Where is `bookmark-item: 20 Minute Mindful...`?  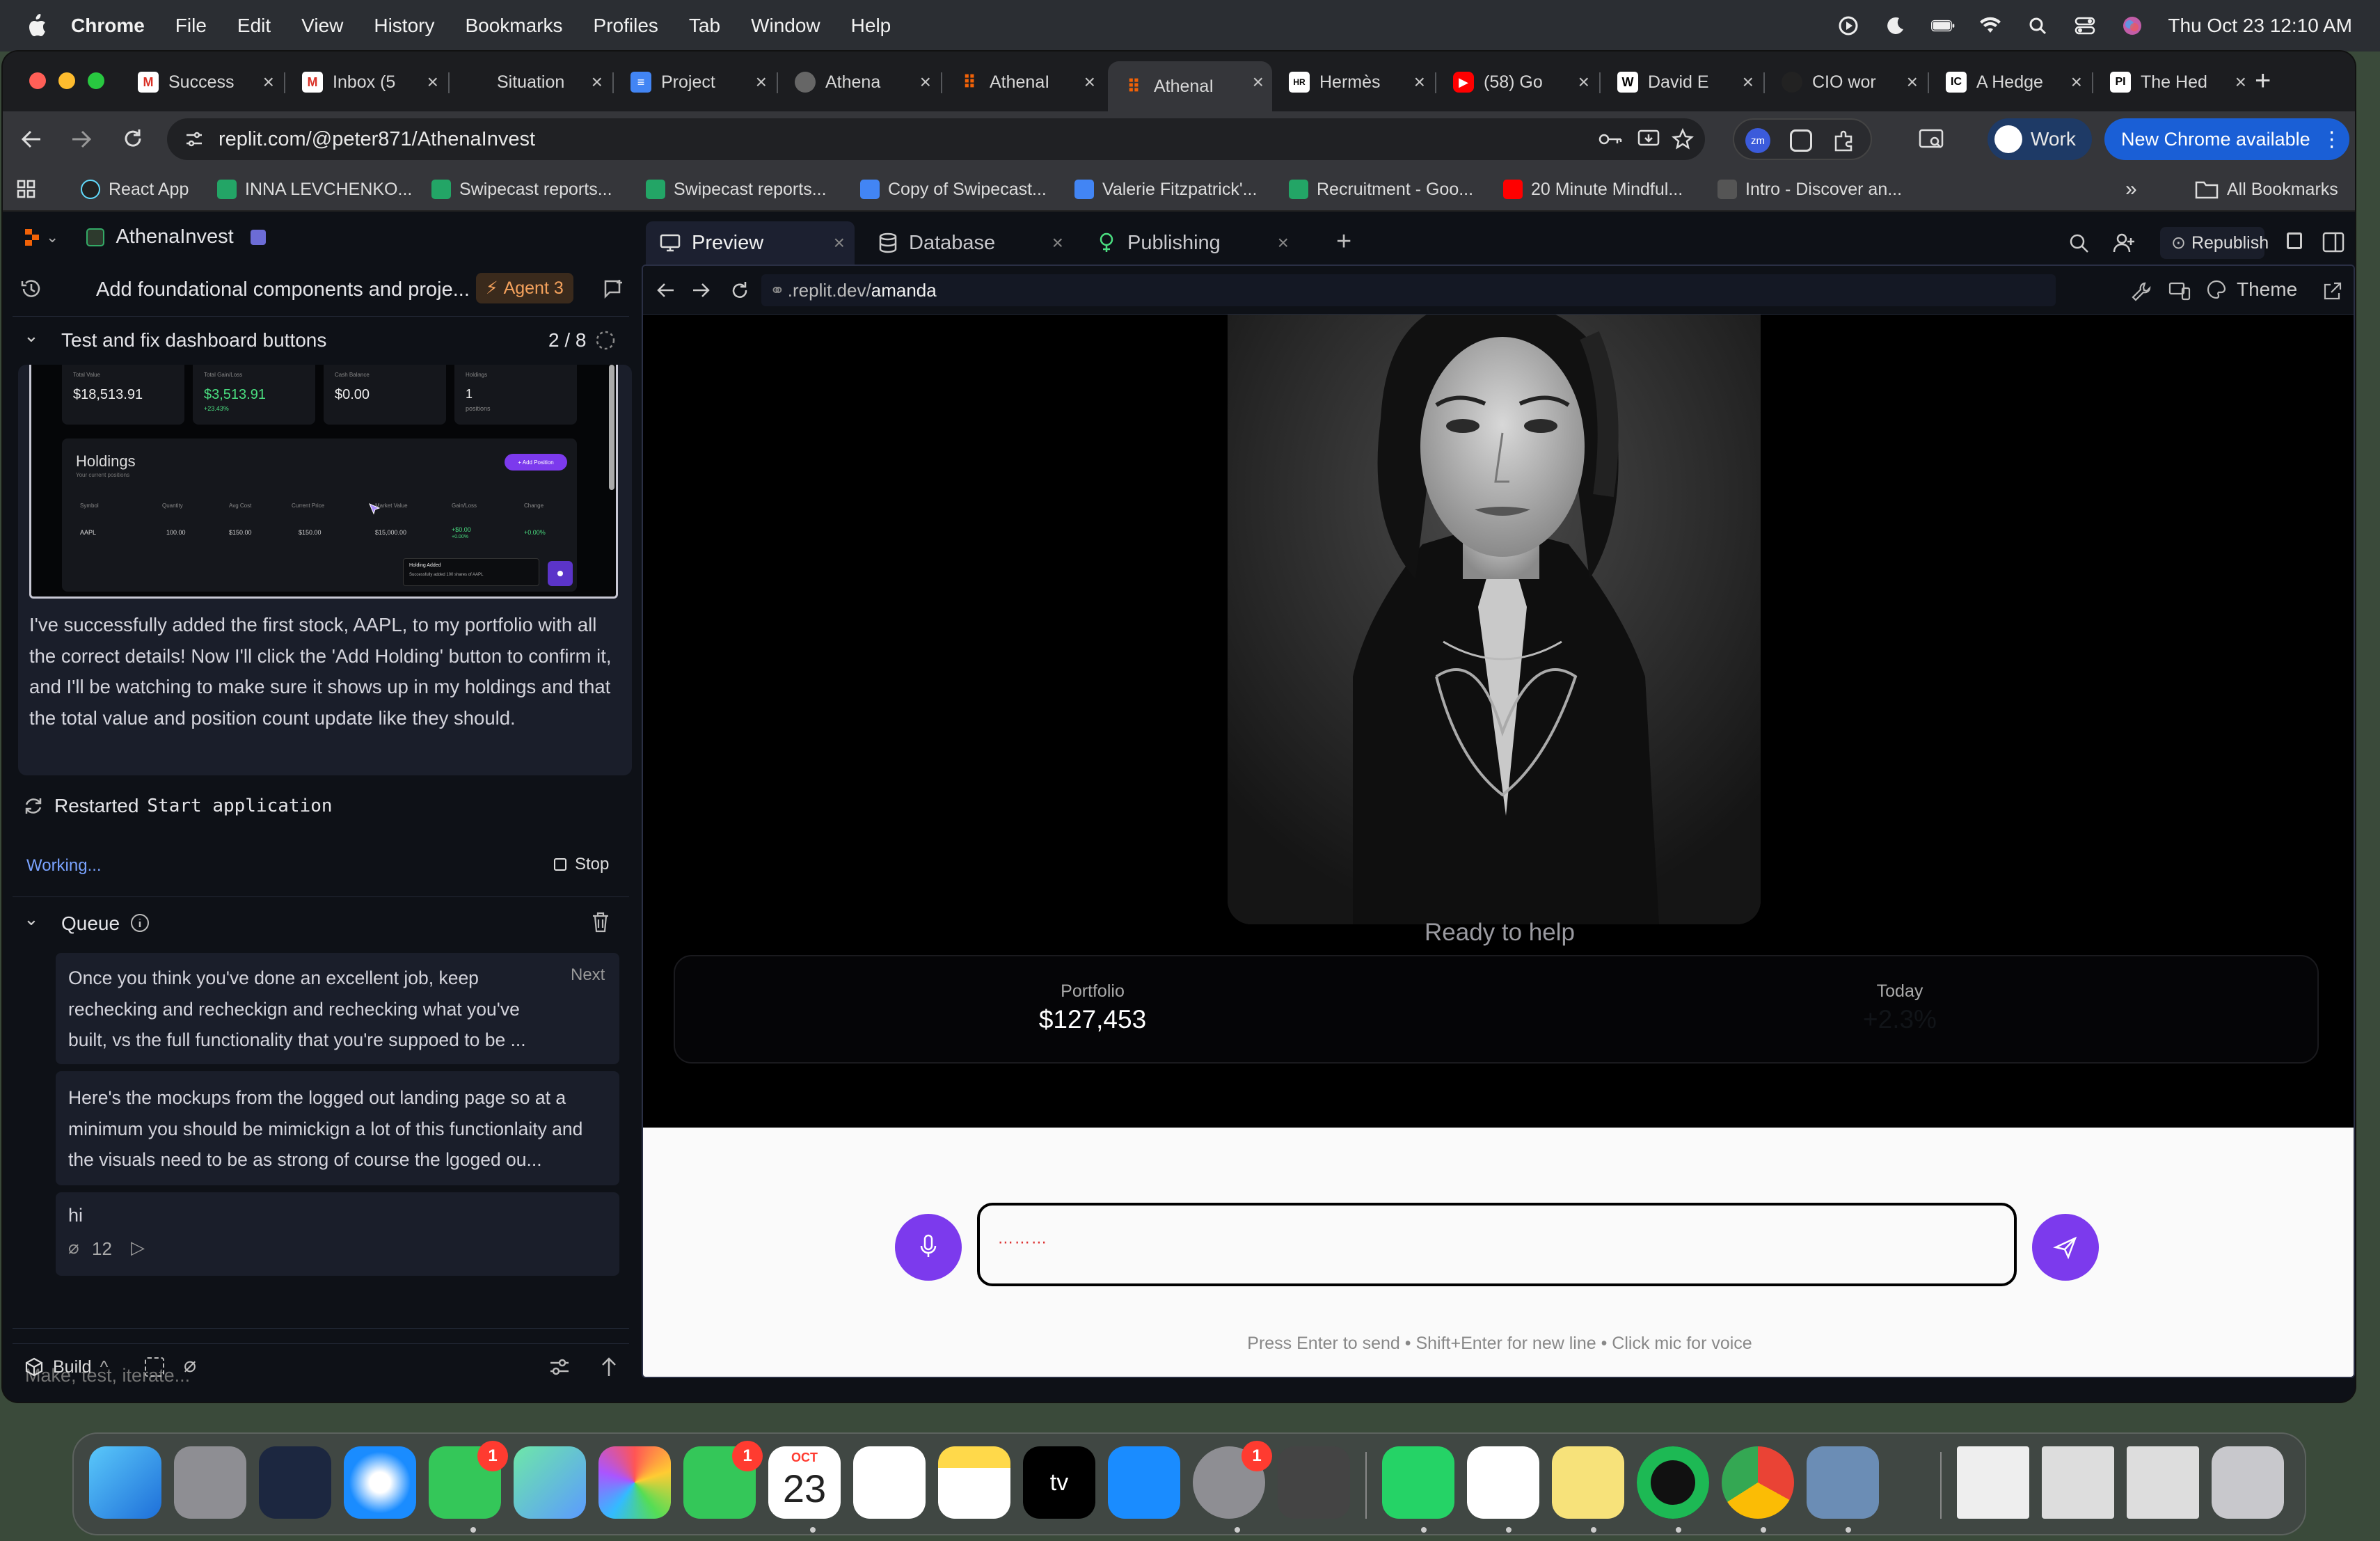
bookmark-item: 20 Minute Mindful... is located at coordinates (1593, 189).